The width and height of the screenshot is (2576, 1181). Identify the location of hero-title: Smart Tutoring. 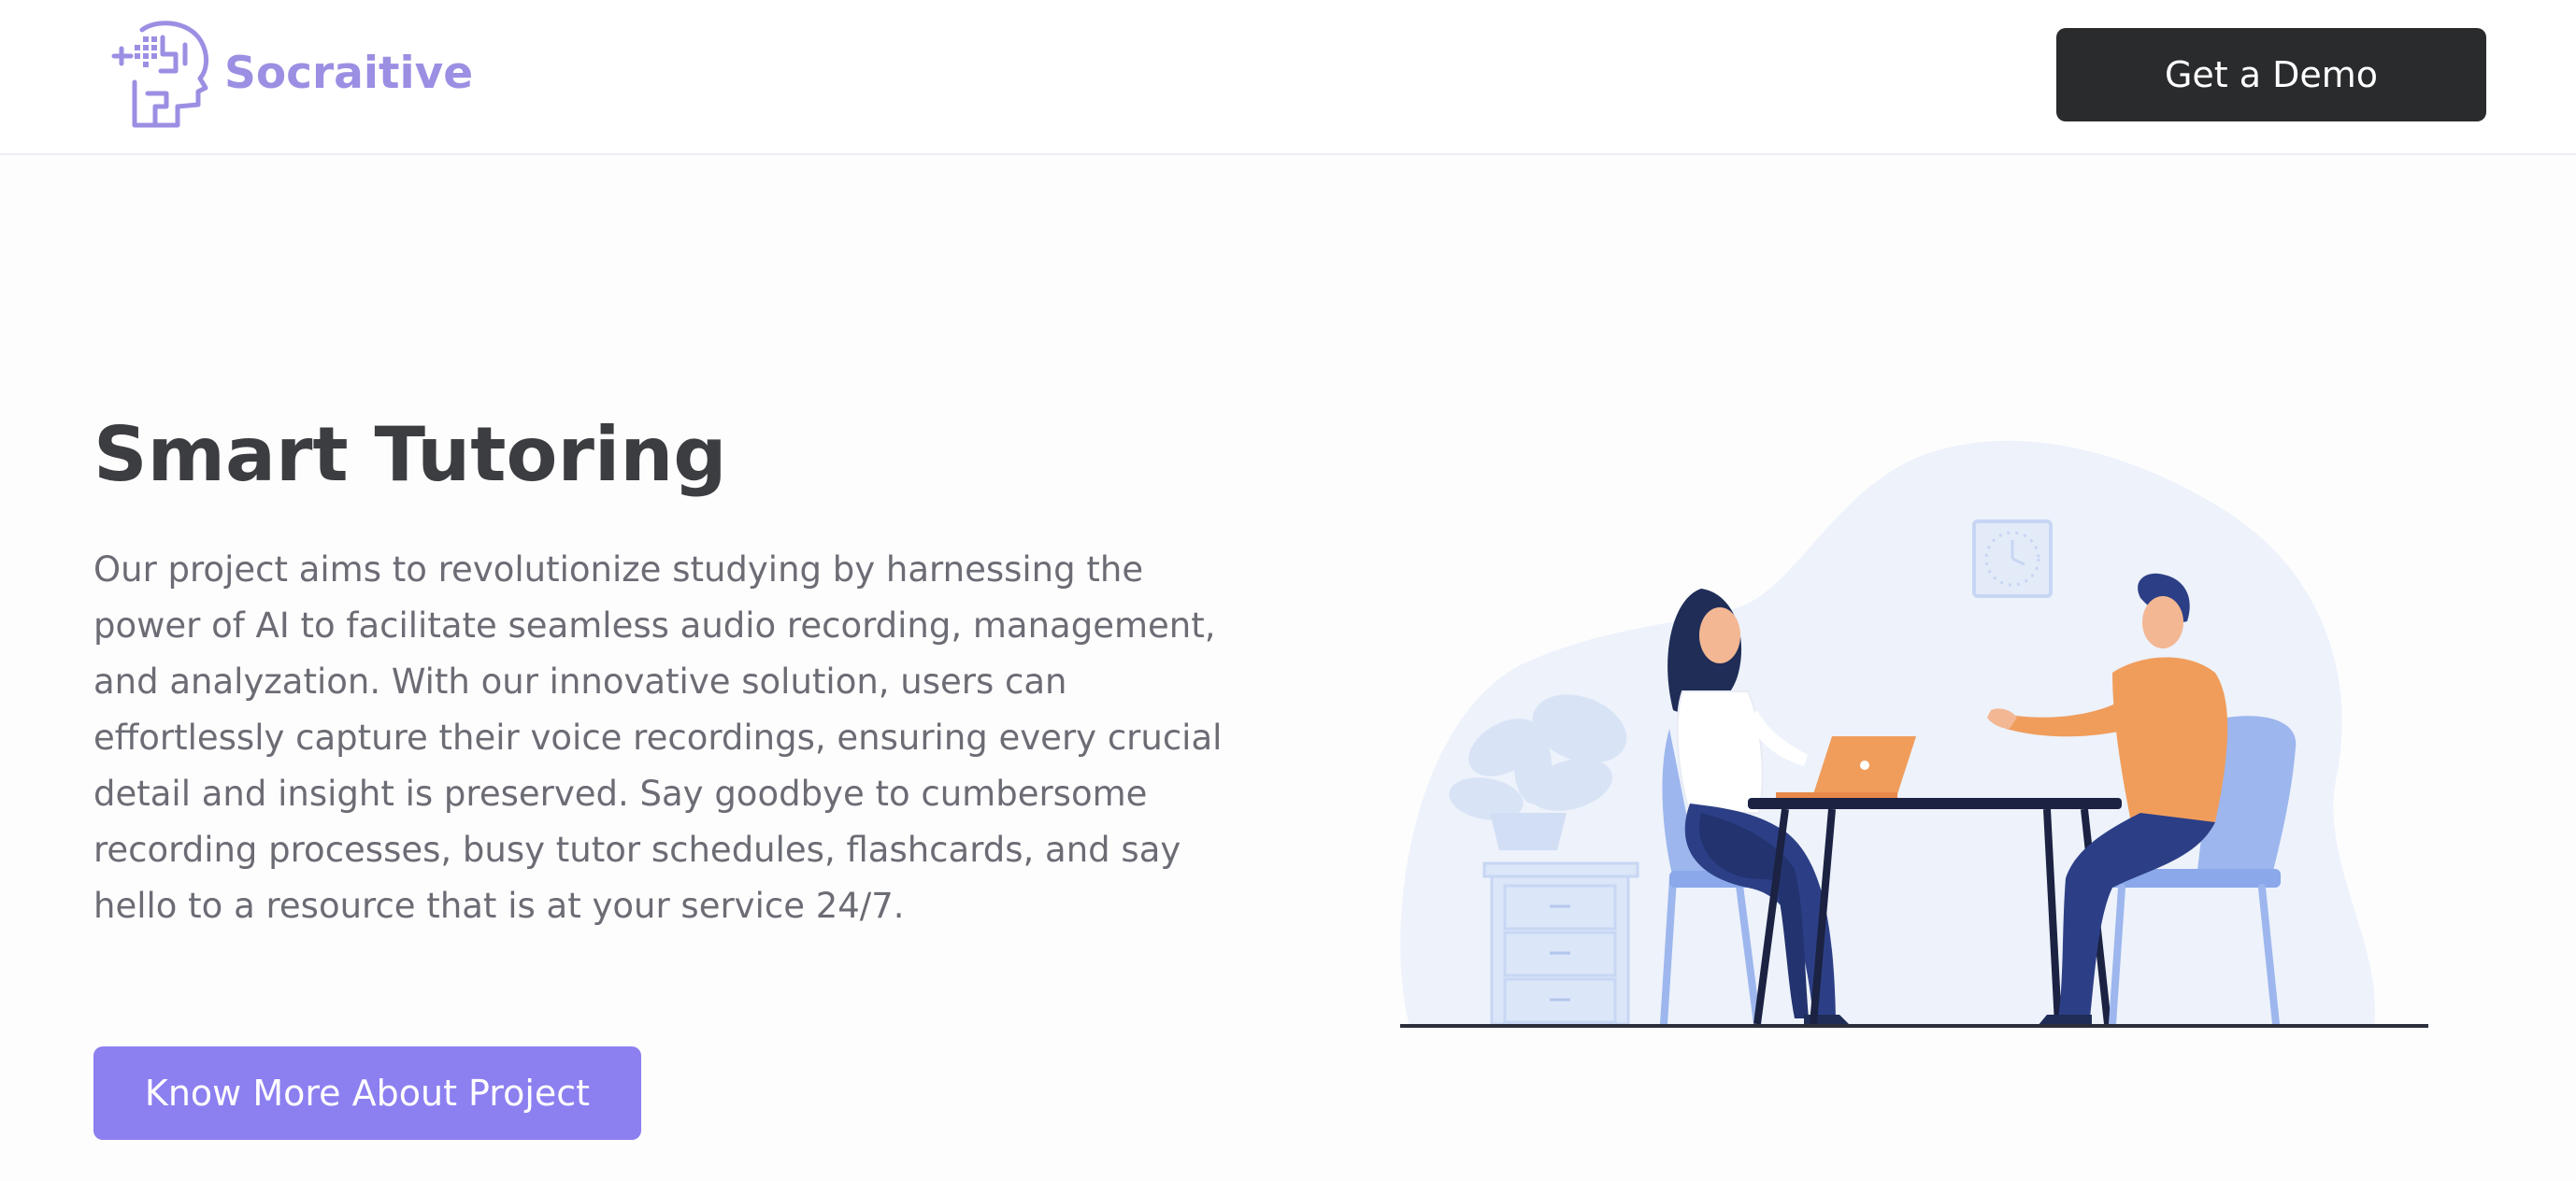
(410, 454).